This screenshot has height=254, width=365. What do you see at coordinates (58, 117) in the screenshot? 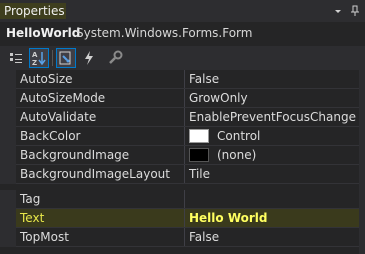
I see `property-name: AutoValidate` at bounding box center [58, 117].